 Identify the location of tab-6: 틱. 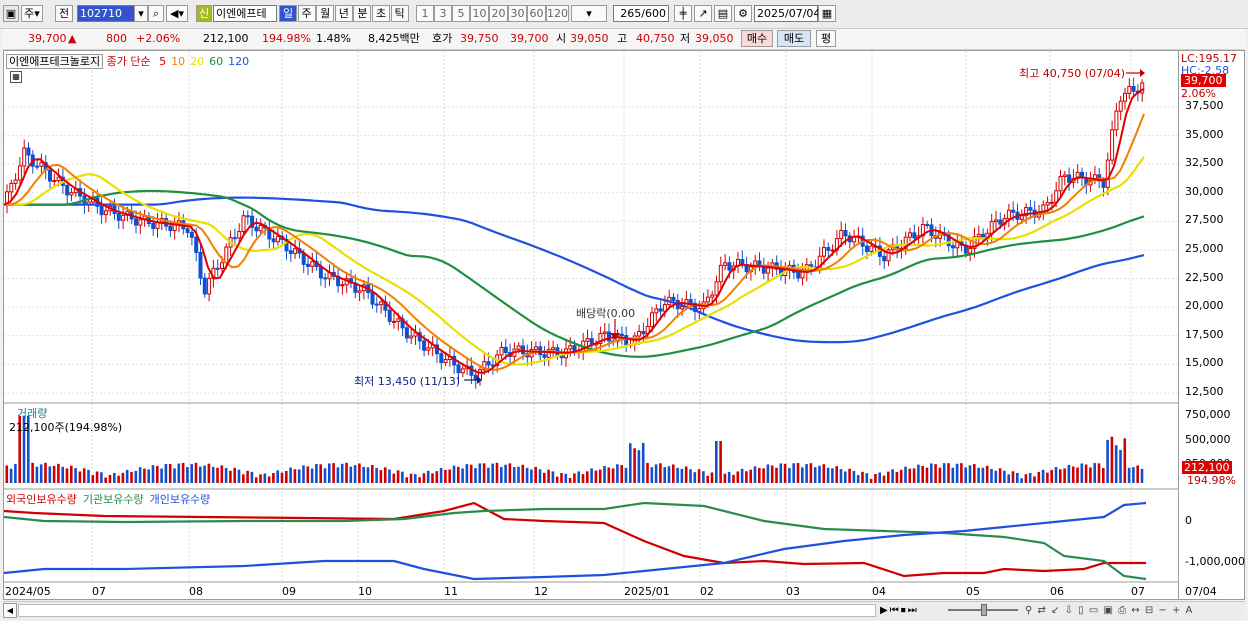
(399, 13).